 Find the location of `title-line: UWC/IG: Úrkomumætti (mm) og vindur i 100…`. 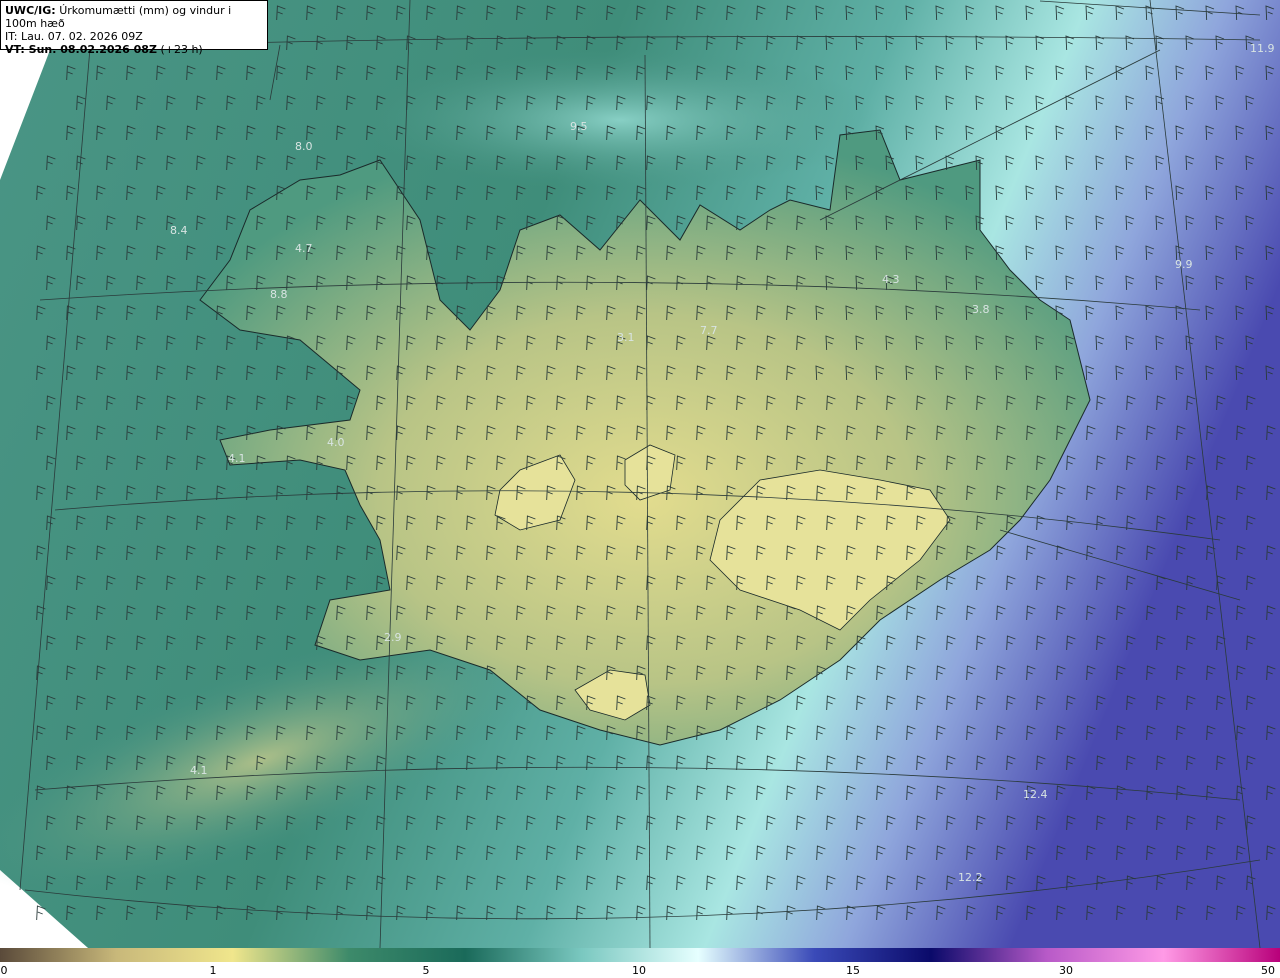

title-line: UWC/IG: Úrkomumætti (mm) og vindur i 100… is located at coordinates (134, 17).